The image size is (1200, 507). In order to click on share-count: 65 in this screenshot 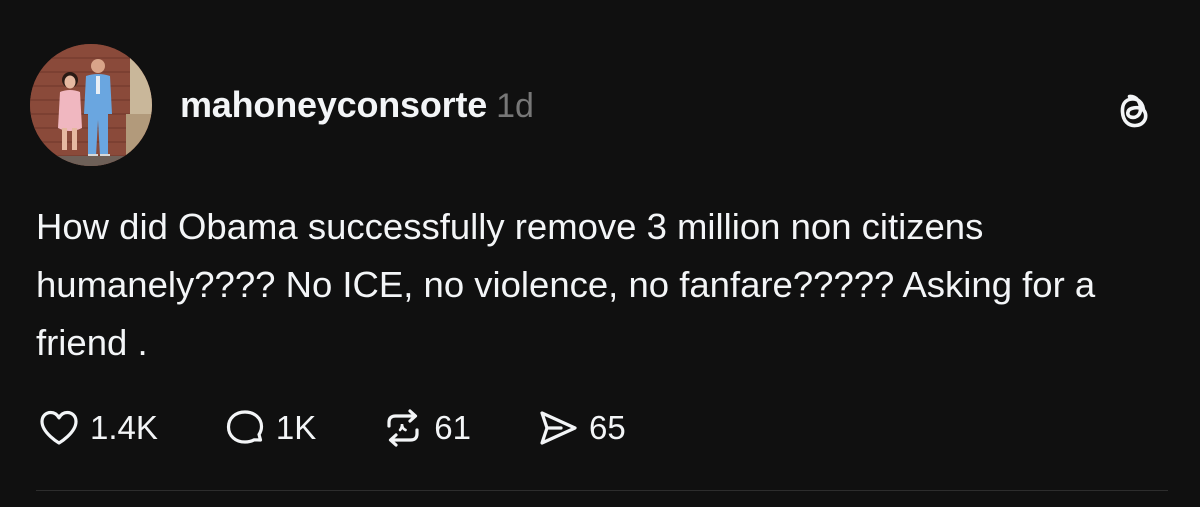, I will do `click(607, 427)`.